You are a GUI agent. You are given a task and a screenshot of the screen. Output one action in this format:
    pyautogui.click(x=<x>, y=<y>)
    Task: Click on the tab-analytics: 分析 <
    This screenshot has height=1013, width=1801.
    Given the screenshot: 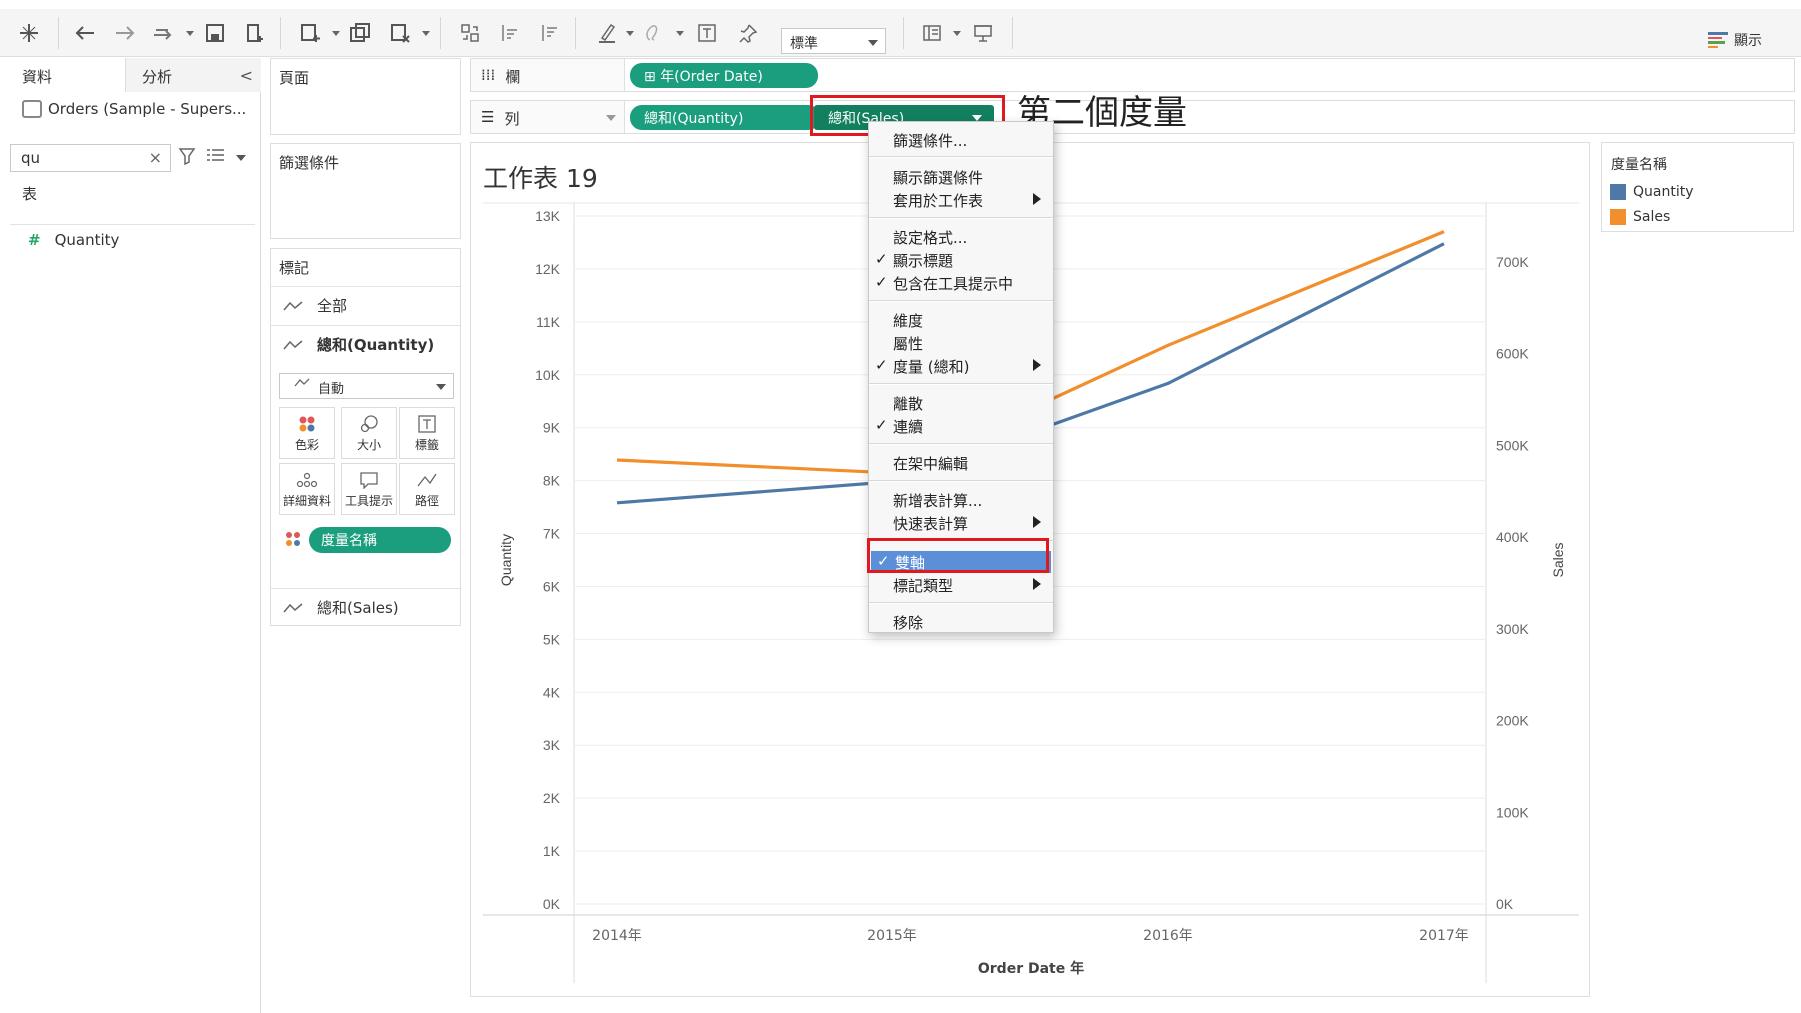 What is the action you would take?
    pyautogui.click(x=193, y=75)
    